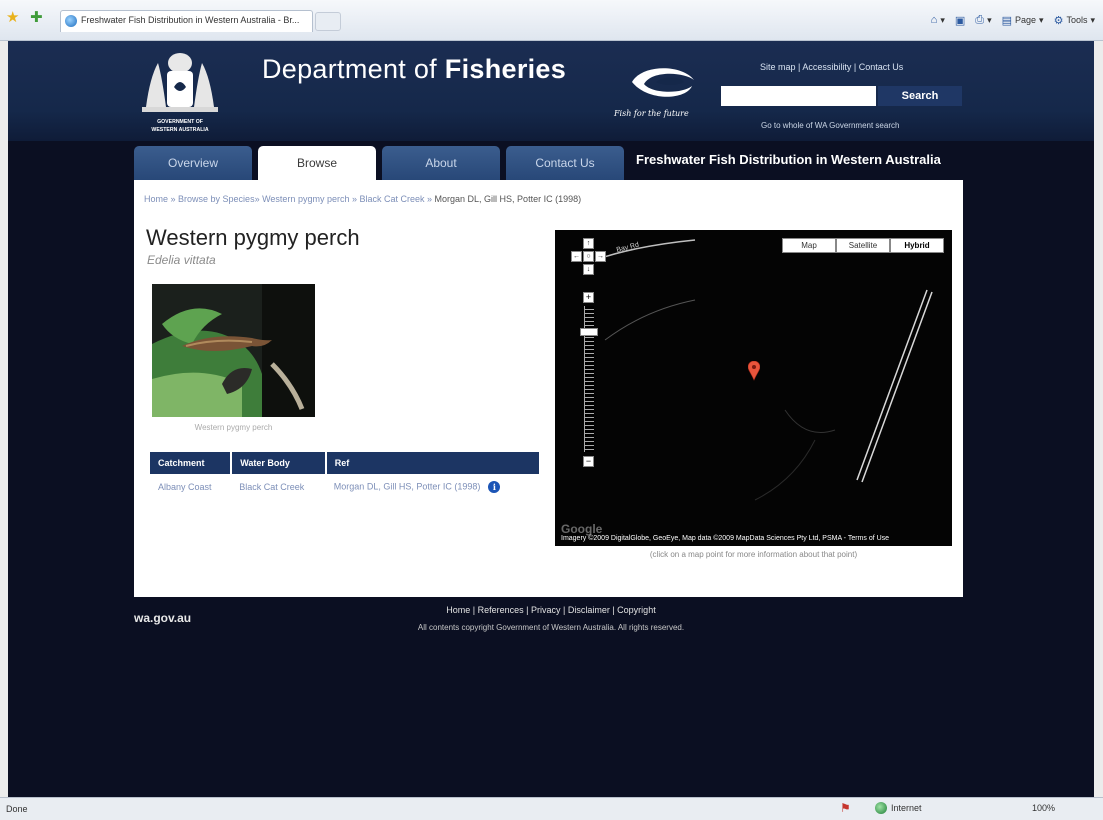 The width and height of the screenshot is (1103, 820). I want to click on map-type-map: Map, so click(809, 245).